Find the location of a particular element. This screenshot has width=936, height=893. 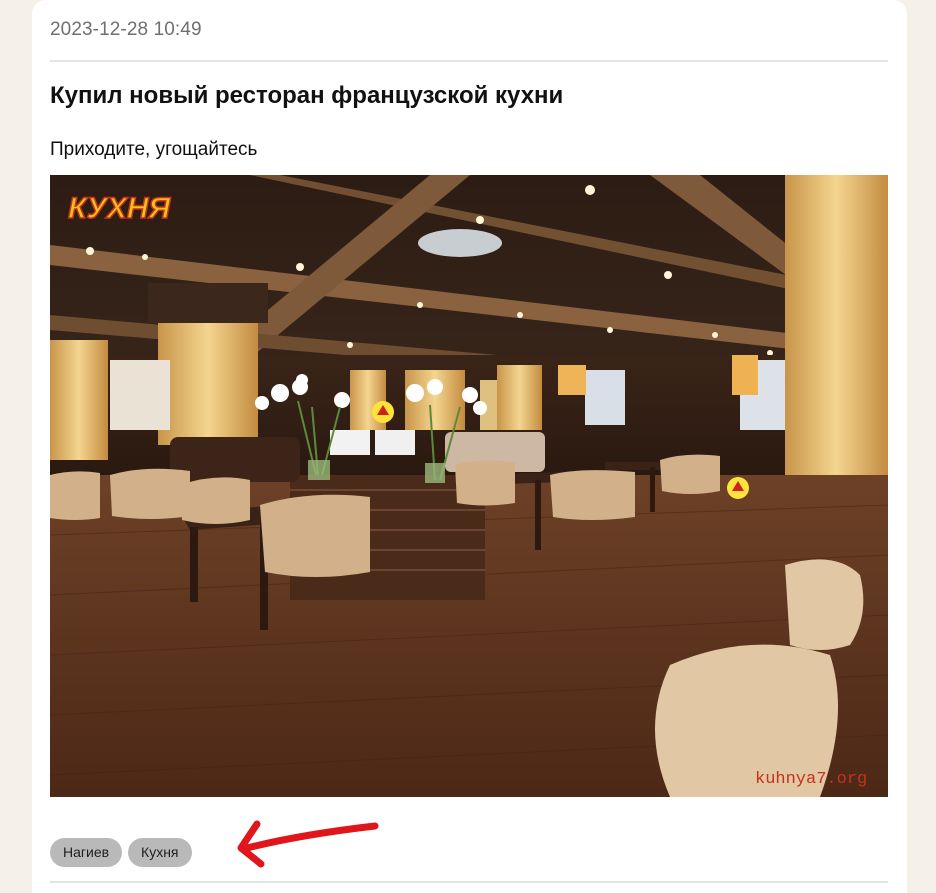

tag-kukhnya: Кухня is located at coordinates (160, 852).